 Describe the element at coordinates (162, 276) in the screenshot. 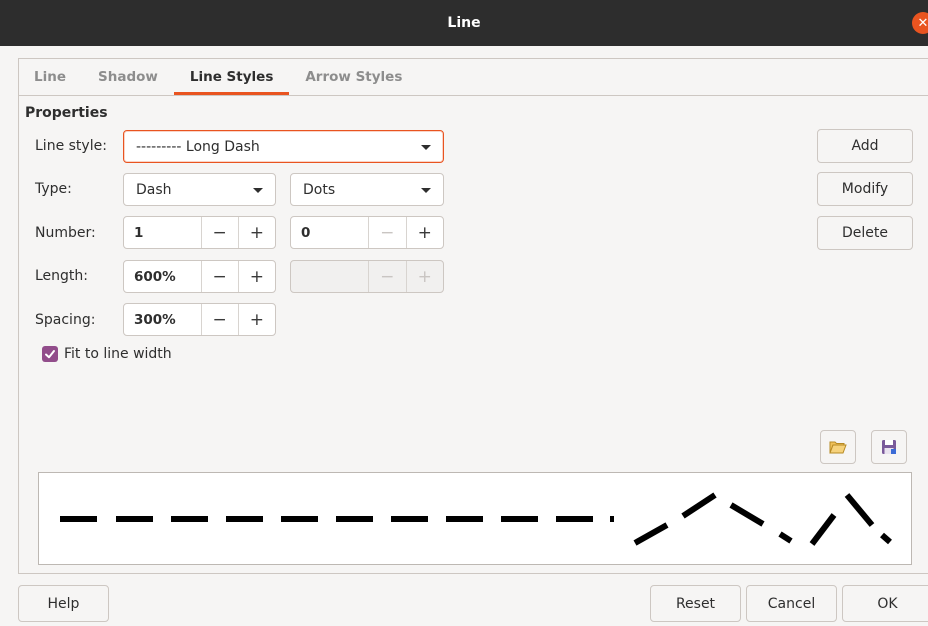

I see `length-value-1: 600%` at that location.